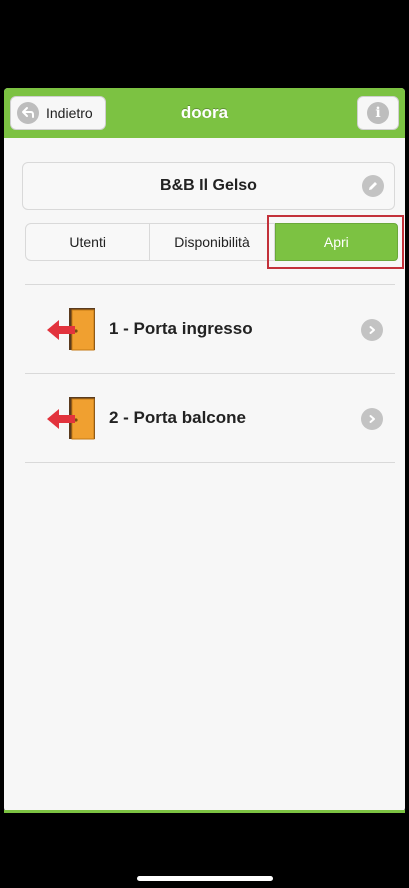 This screenshot has width=409, height=888. I want to click on bottom-accent-line, so click(204, 811).